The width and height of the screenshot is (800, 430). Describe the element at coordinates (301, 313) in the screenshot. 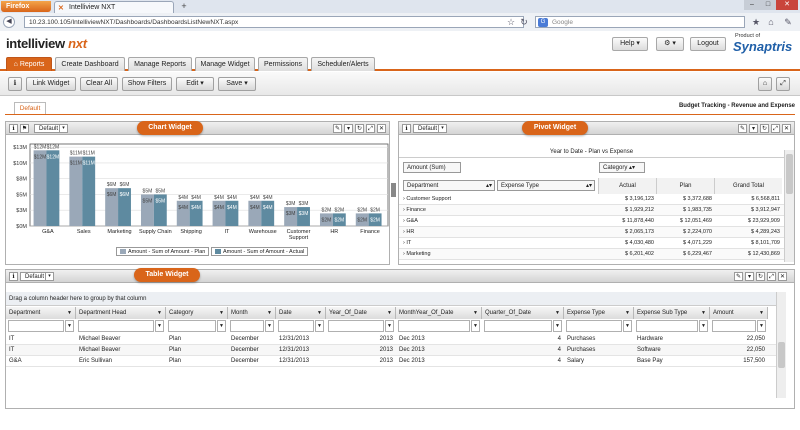

I see `column-header: Date ▼` at that location.